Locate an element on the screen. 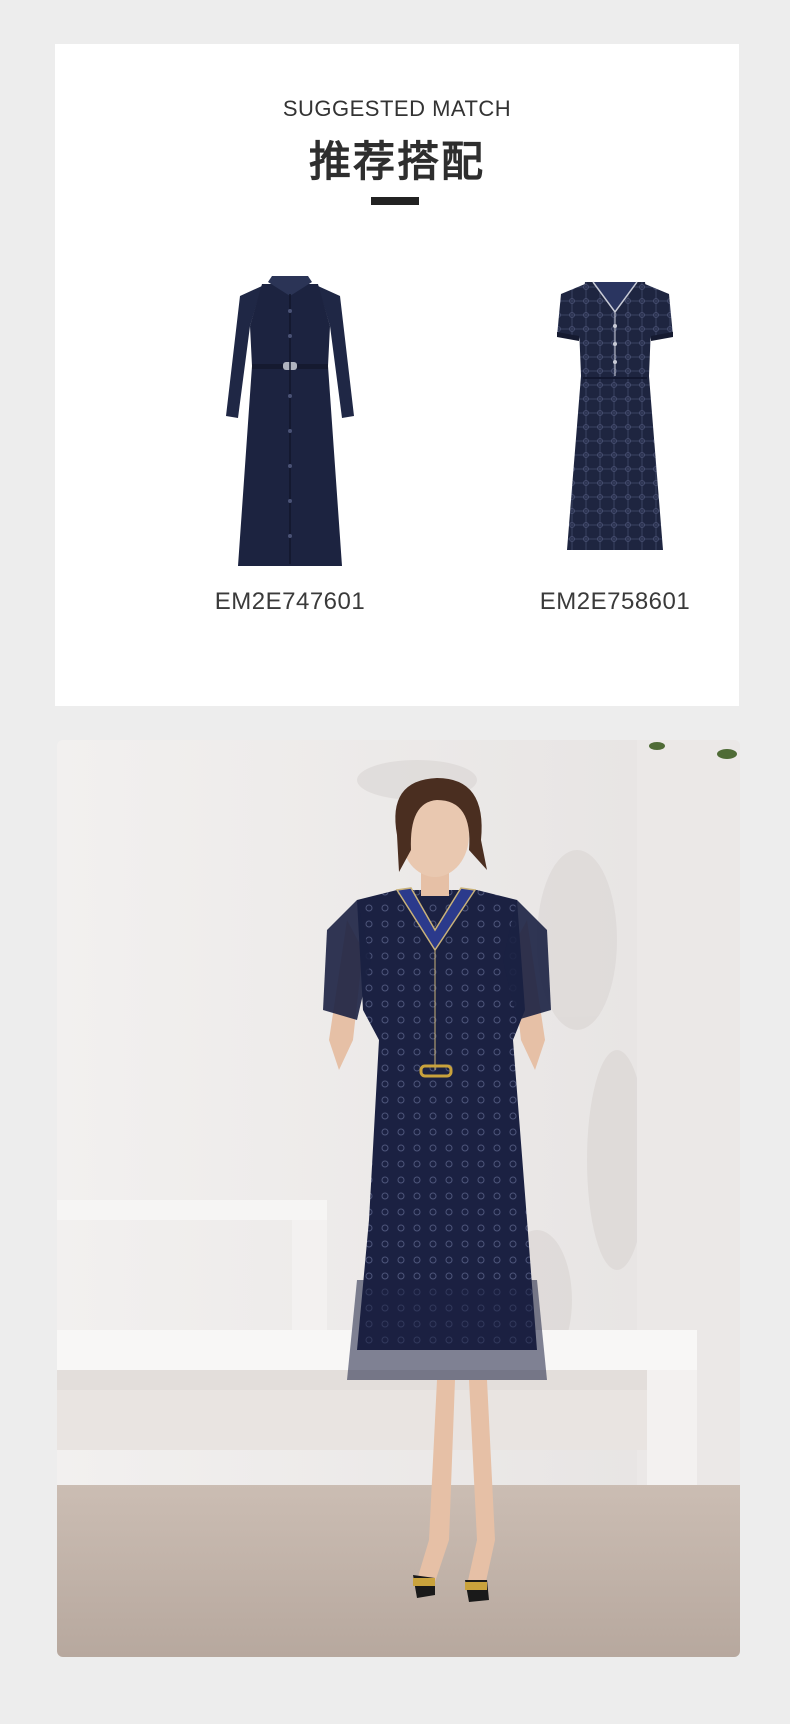  product-card-1: EM2E747601 is located at coordinates (290, 451).